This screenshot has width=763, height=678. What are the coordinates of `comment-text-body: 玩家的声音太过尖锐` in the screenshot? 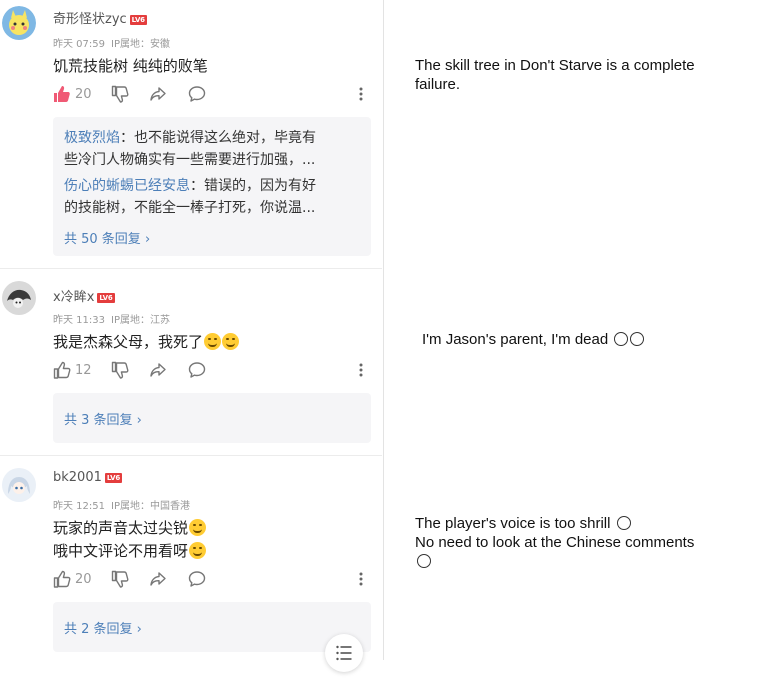 It's located at (121, 528).